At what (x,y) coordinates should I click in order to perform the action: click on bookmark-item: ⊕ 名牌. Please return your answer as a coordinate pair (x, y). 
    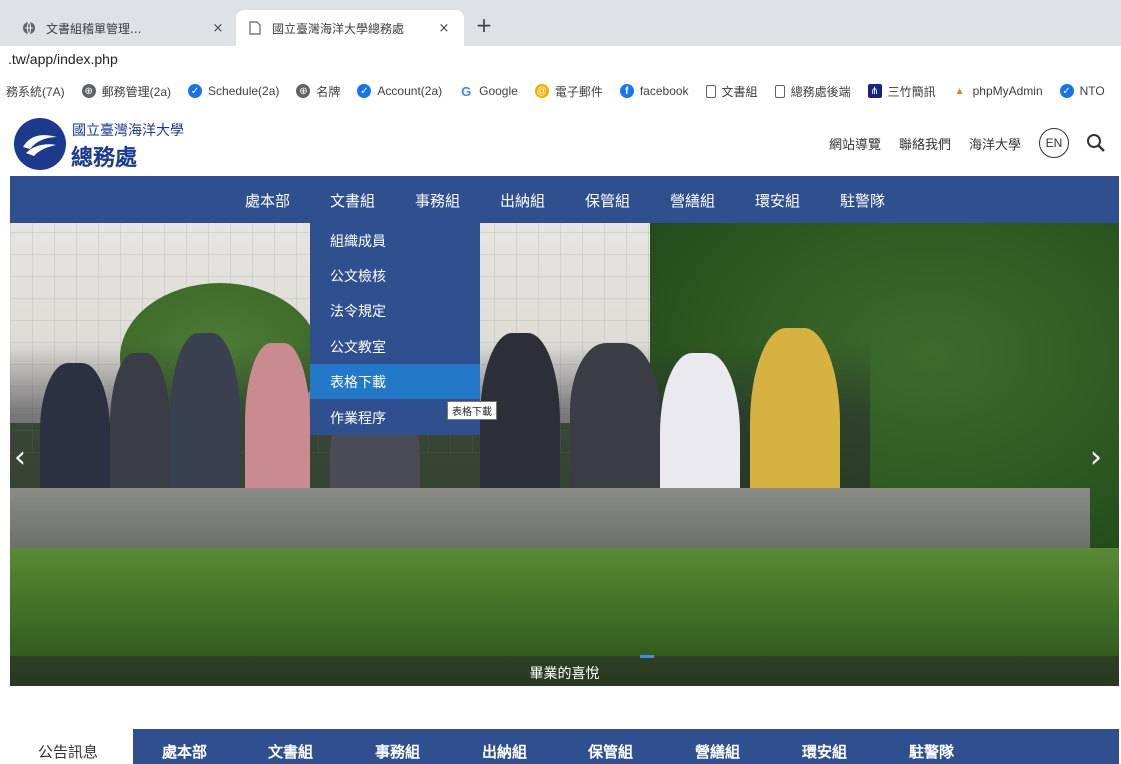
    Looking at the image, I should click on (318, 91).